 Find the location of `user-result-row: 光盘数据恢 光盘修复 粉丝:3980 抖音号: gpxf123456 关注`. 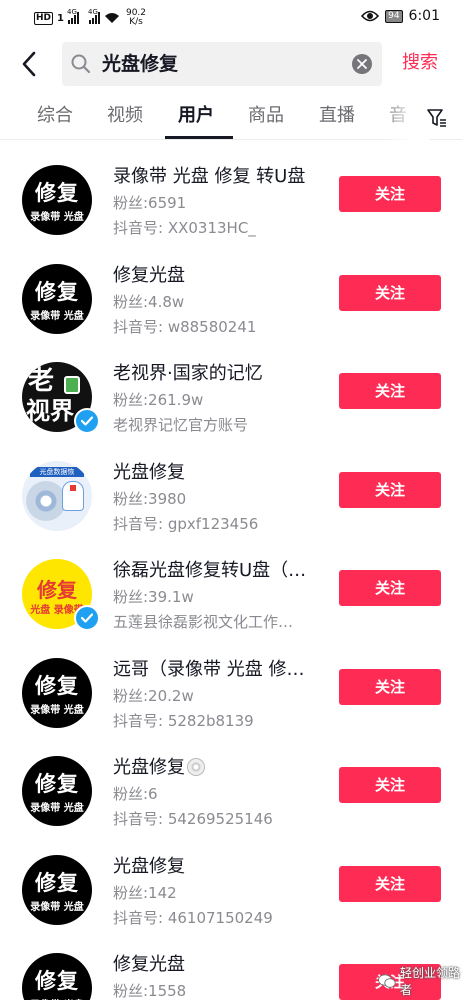

user-result-row: 光盘数据恢 光盘修复 粉丝:3980 抖音号: gpxf123456 关注 is located at coordinates (231, 492).